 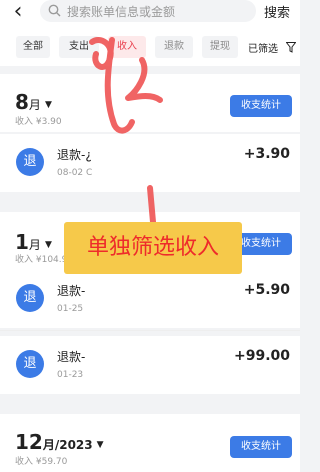 I want to click on back-arrow-icon: ‹, so click(x=18, y=13).